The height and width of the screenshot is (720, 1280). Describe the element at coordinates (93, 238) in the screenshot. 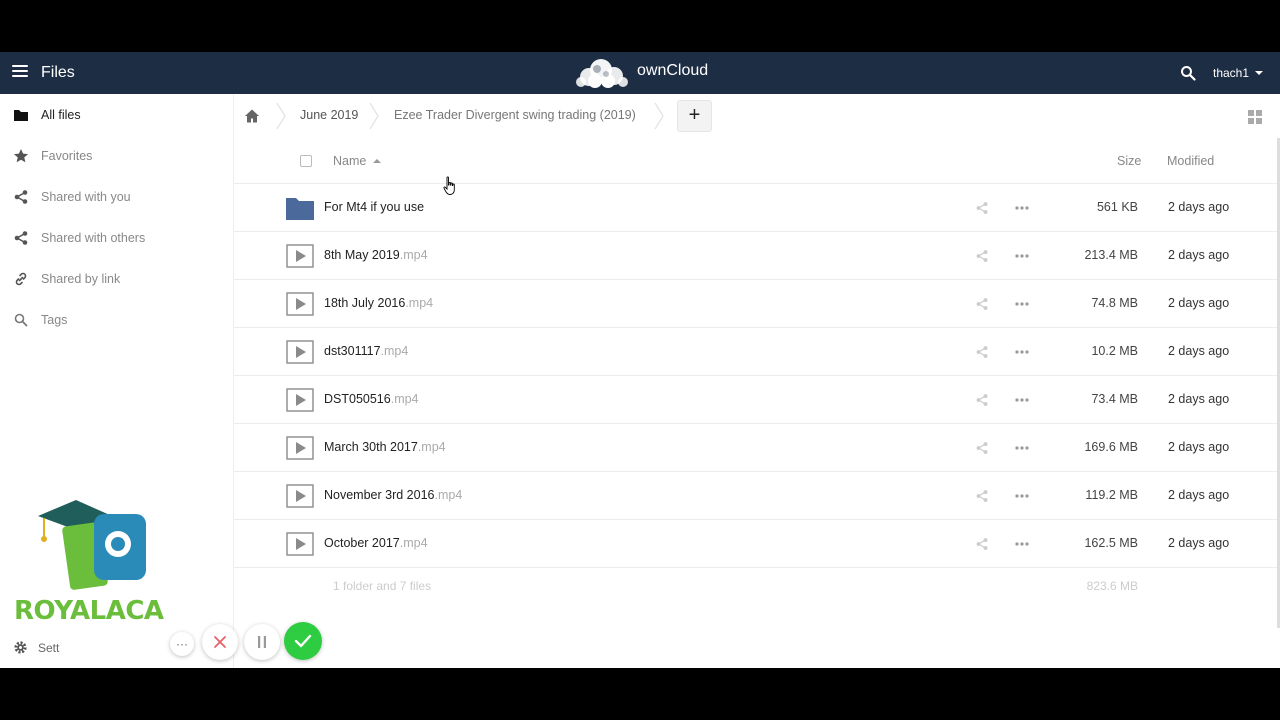

I see `sidebar-item-label: Shared with others` at that location.